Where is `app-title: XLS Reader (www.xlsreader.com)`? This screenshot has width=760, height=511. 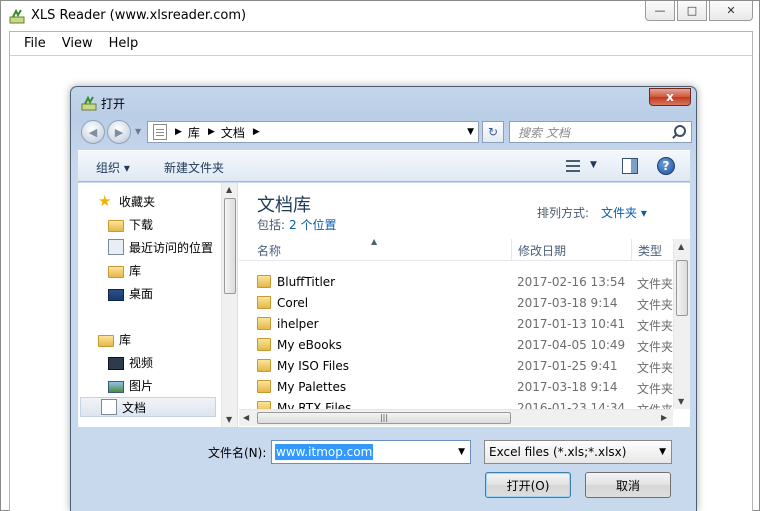 app-title: XLS Reader (www.xlsreader.com) is located at coordinates (139, 15).